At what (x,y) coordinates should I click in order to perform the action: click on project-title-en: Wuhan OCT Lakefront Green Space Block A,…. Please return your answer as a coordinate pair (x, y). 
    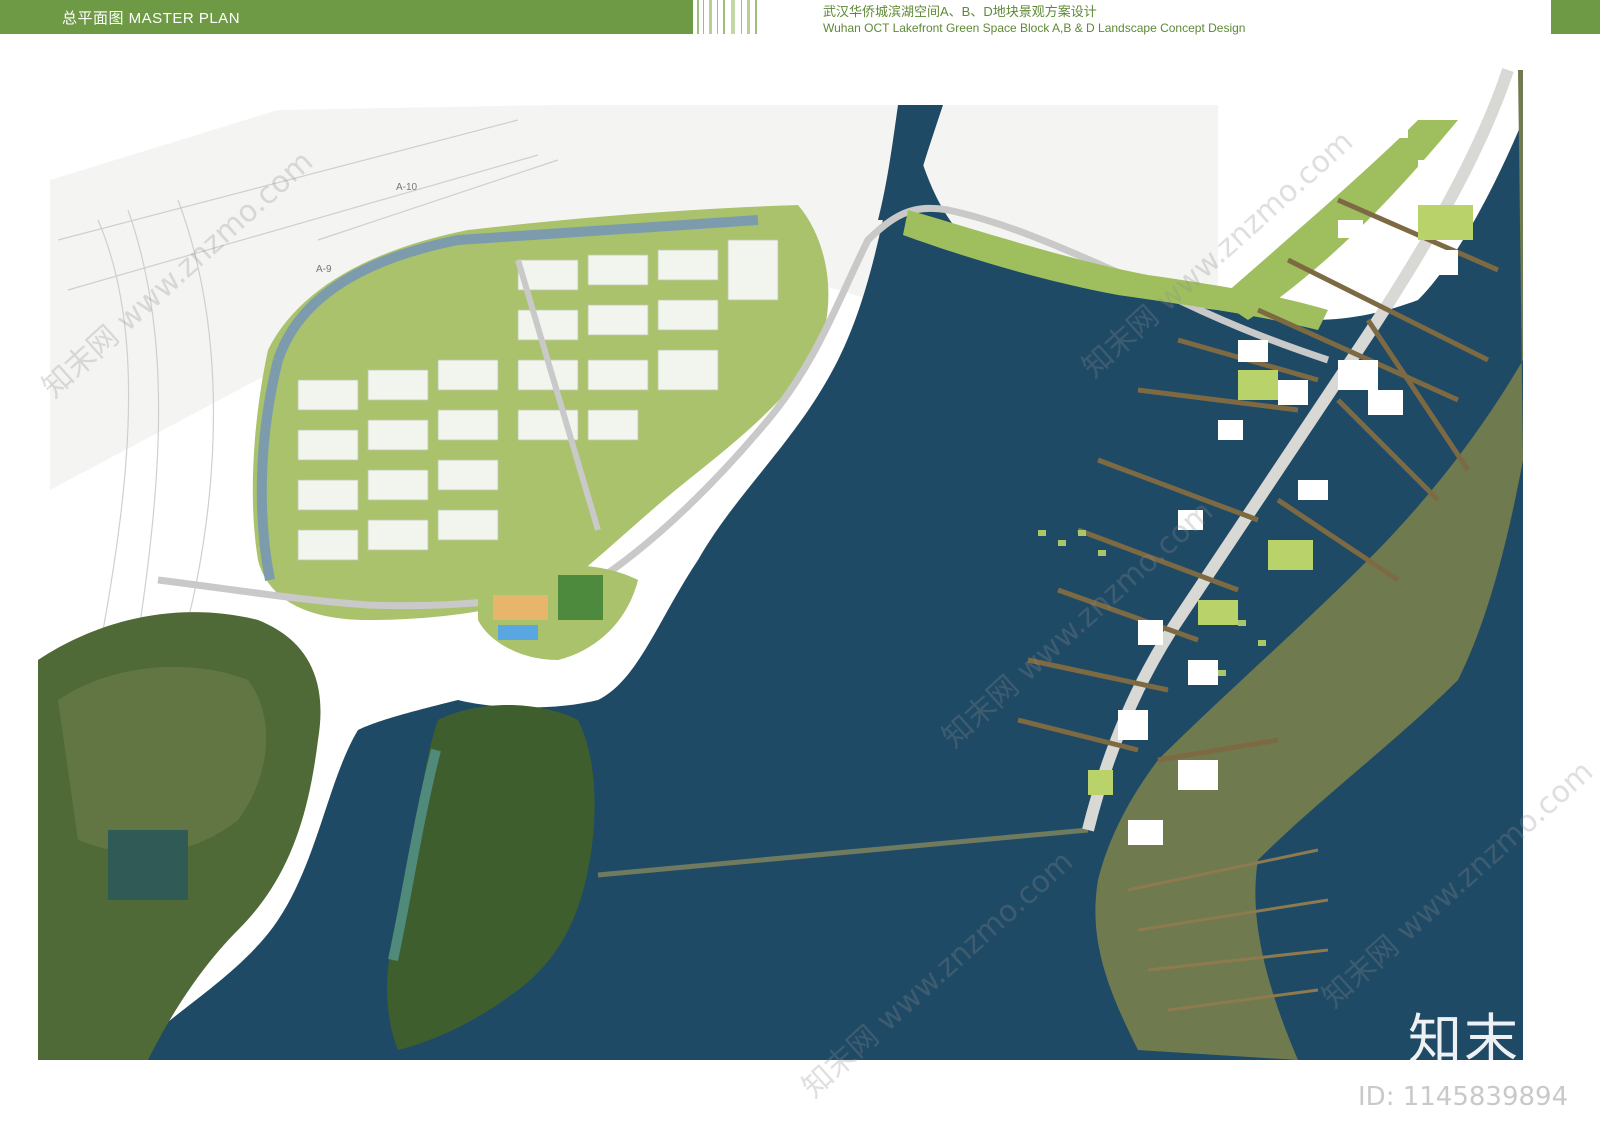
    Looking at the image, I should click on (1034, 28).